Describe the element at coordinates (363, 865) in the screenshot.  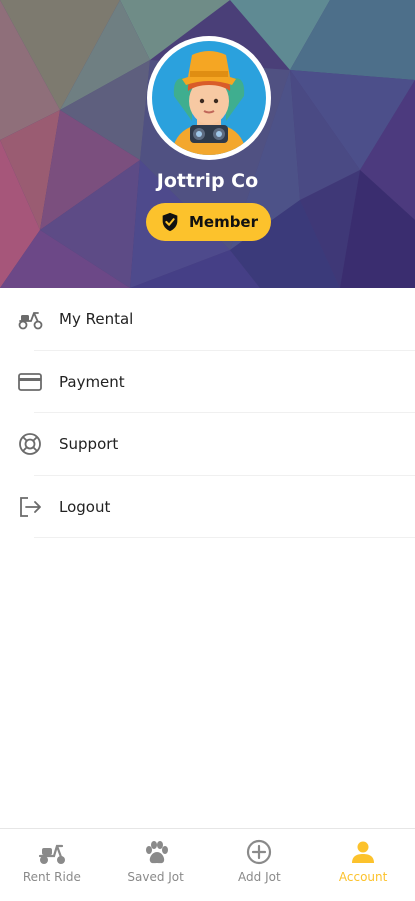
I see `nav-tab-account: Account` at that location.